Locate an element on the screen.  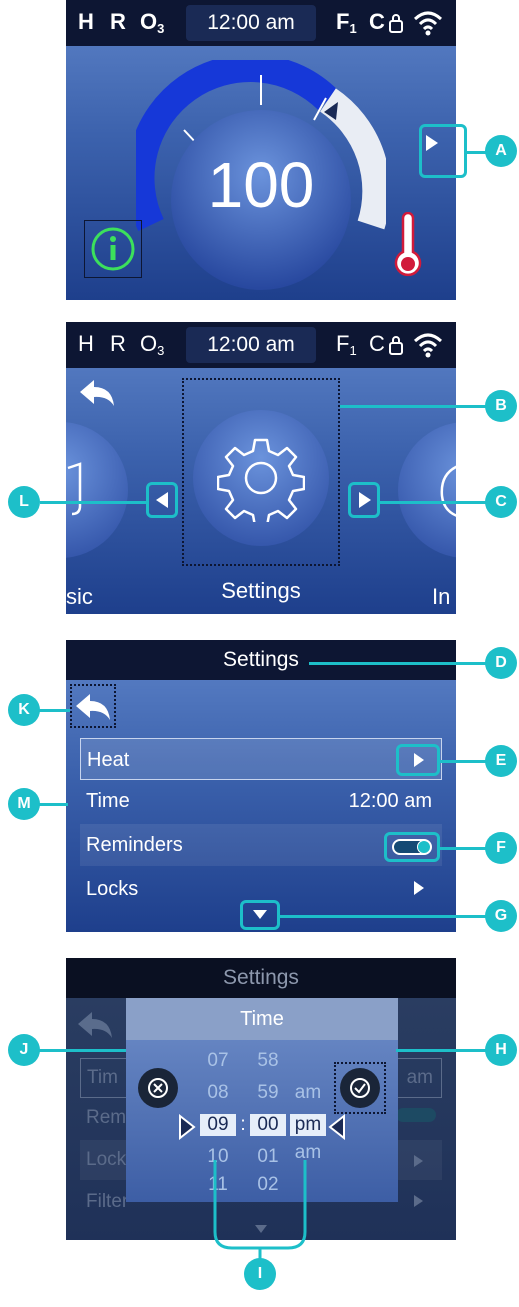
callout-d: D is located at coordinates (501, 663).